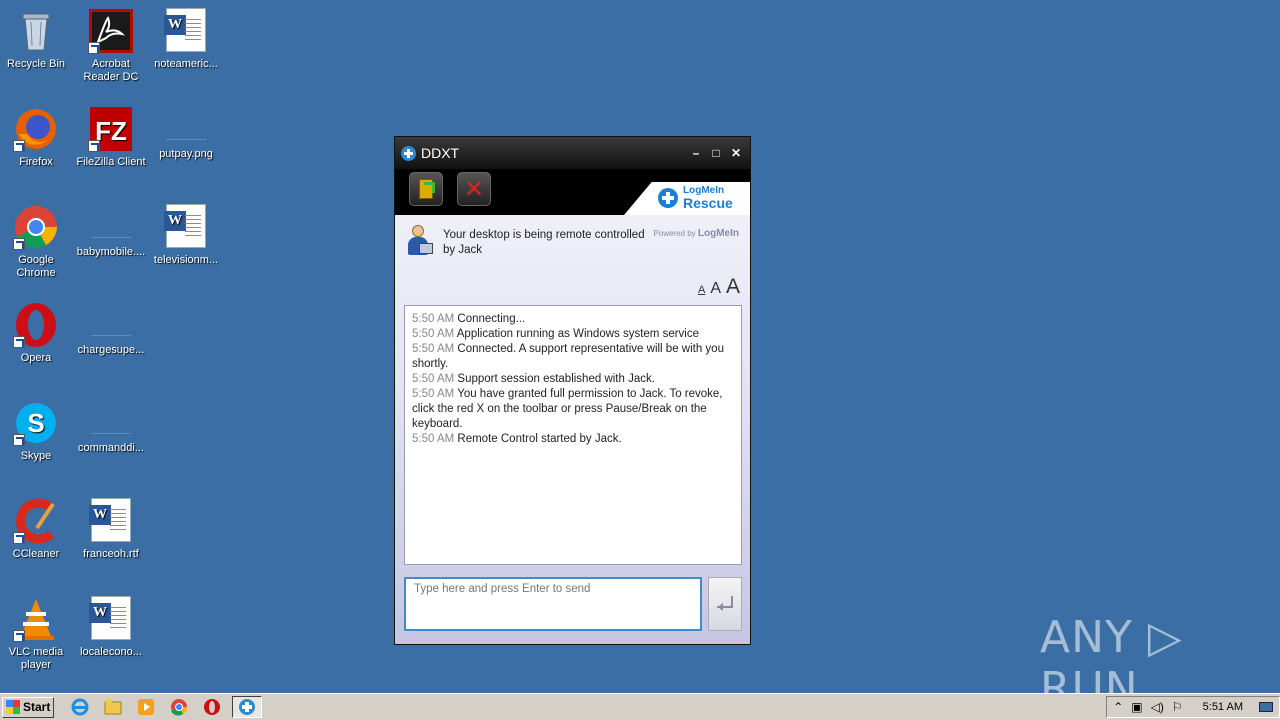 The width and height of the screenshot is (1280, 720). I want to click on window-toolbar: ✕ LogMeIn Rescue, so click(572, 192).